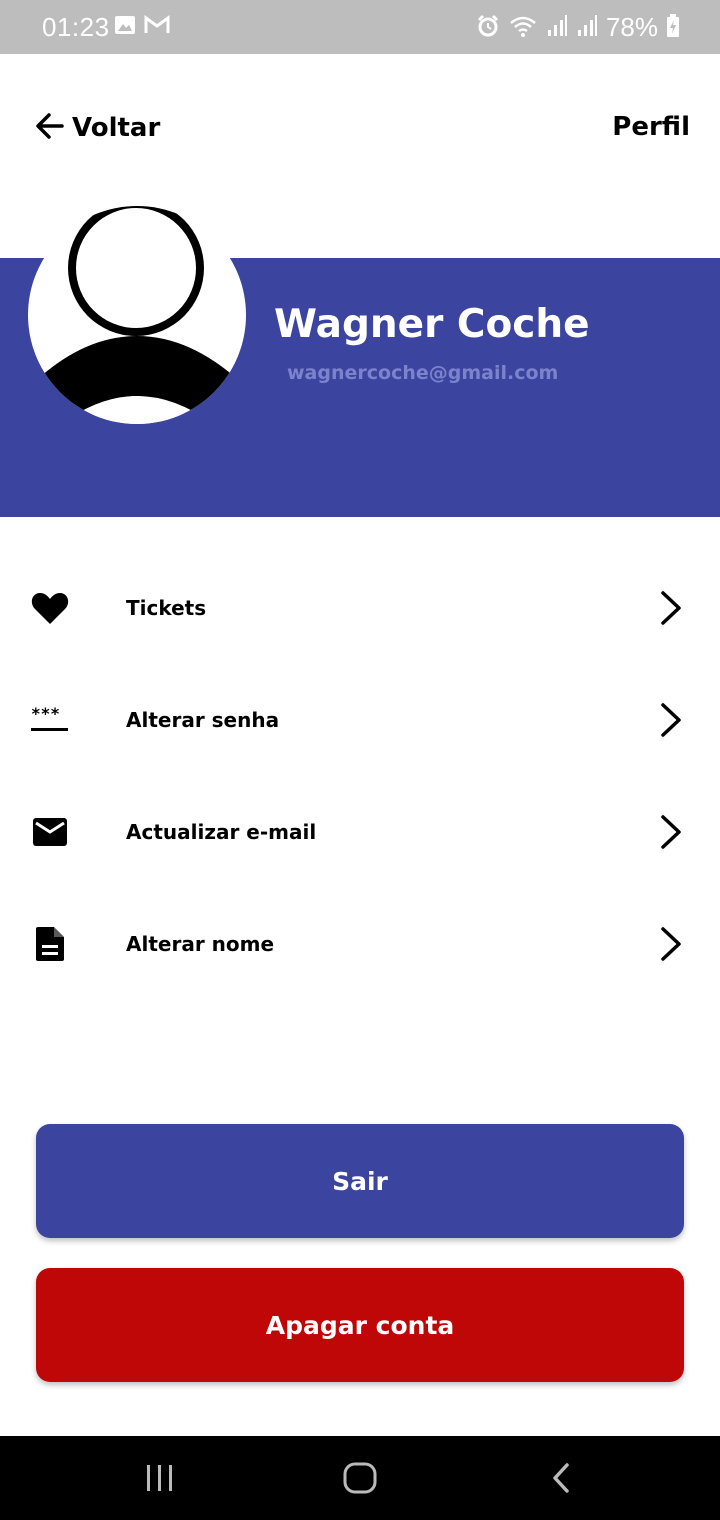 The image size is (720, 1520). I want to click on menu-item-label: Alterar senha, so click(203, 720).